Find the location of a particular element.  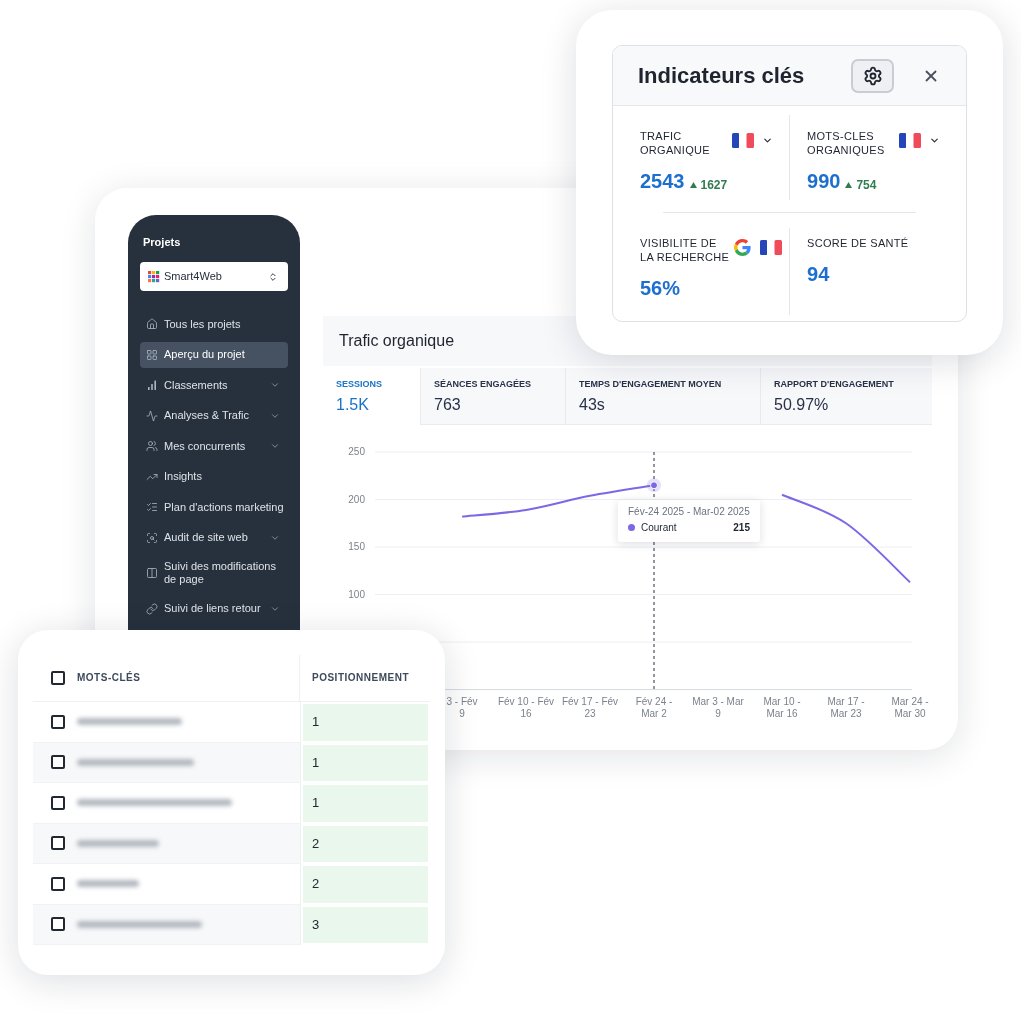

y-axis-label: 200 is located at coordinates (356, 499).